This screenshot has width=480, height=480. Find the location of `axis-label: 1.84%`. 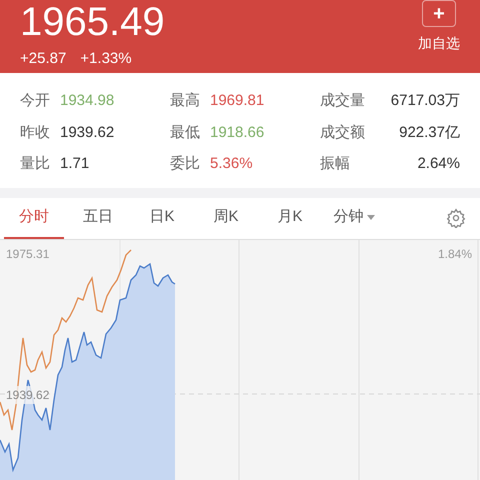

axis-label: 1.84% is located at coordinates (455, 254).